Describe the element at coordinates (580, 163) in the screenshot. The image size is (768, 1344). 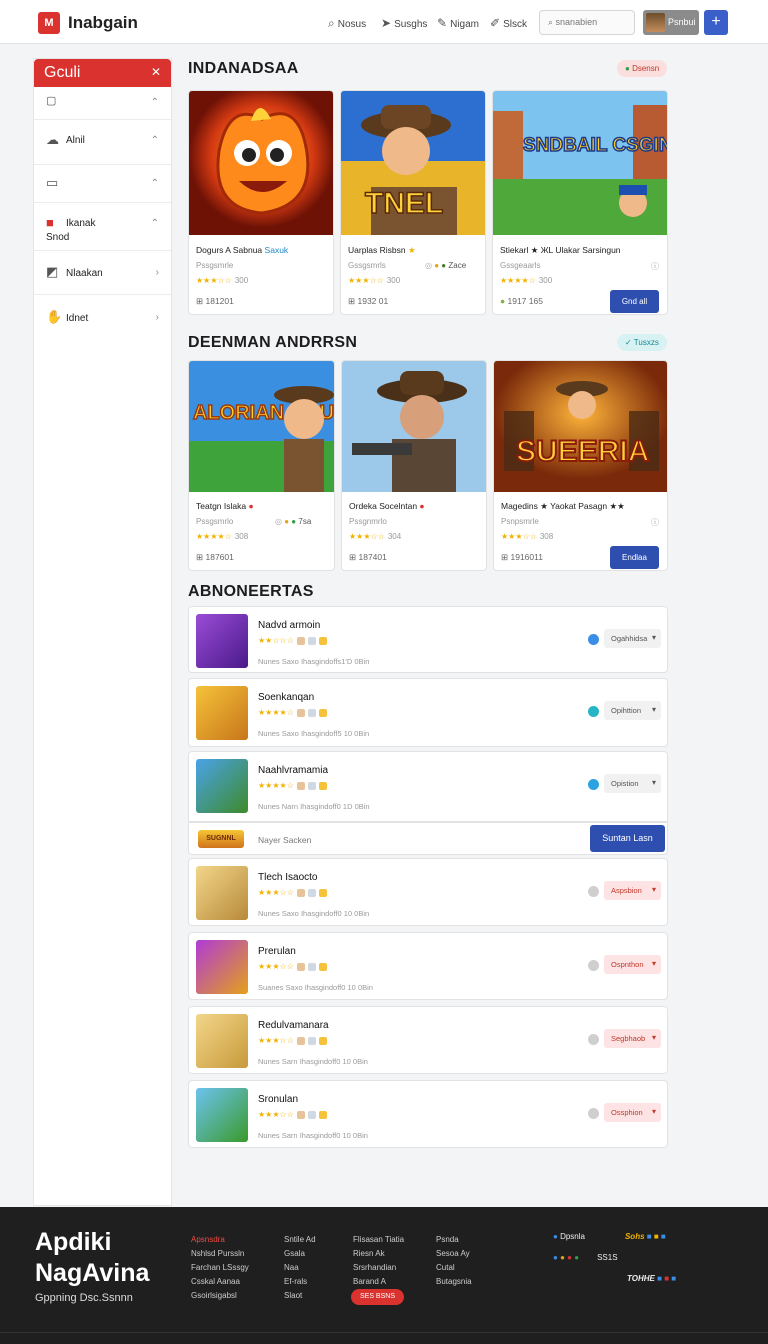
I see `game-thumbnail: SNDBAIL CSGINGES` at that location.